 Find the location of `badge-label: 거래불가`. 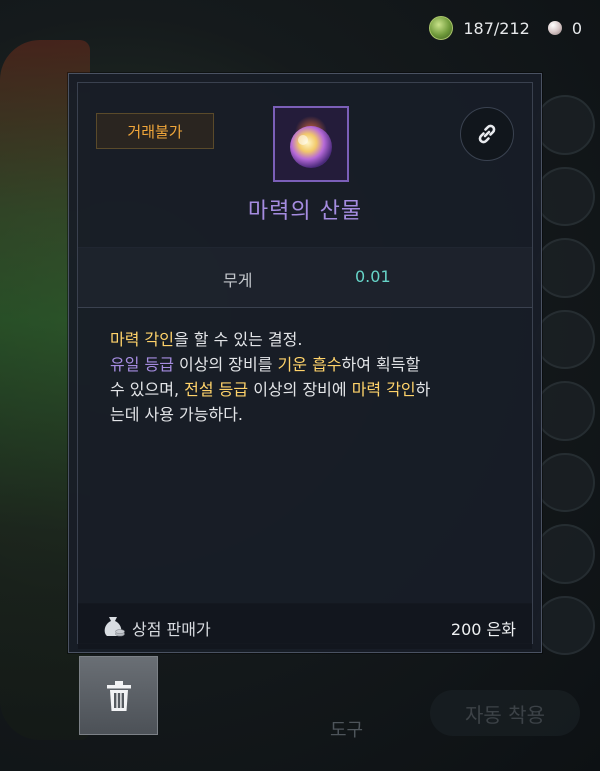

badge-label: 거래불가 is located at coordinates (155, 131).